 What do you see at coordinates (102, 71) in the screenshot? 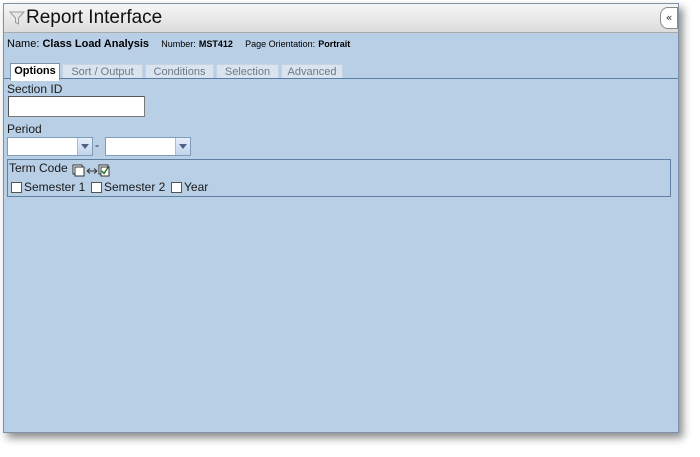
I see `tab-sort-output: Sort / Output` at bounding box center [102, 71].